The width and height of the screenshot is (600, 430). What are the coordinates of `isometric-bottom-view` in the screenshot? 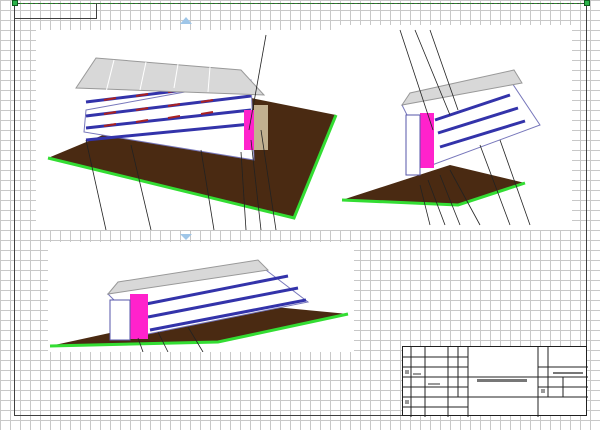 It's located at (201, 297).